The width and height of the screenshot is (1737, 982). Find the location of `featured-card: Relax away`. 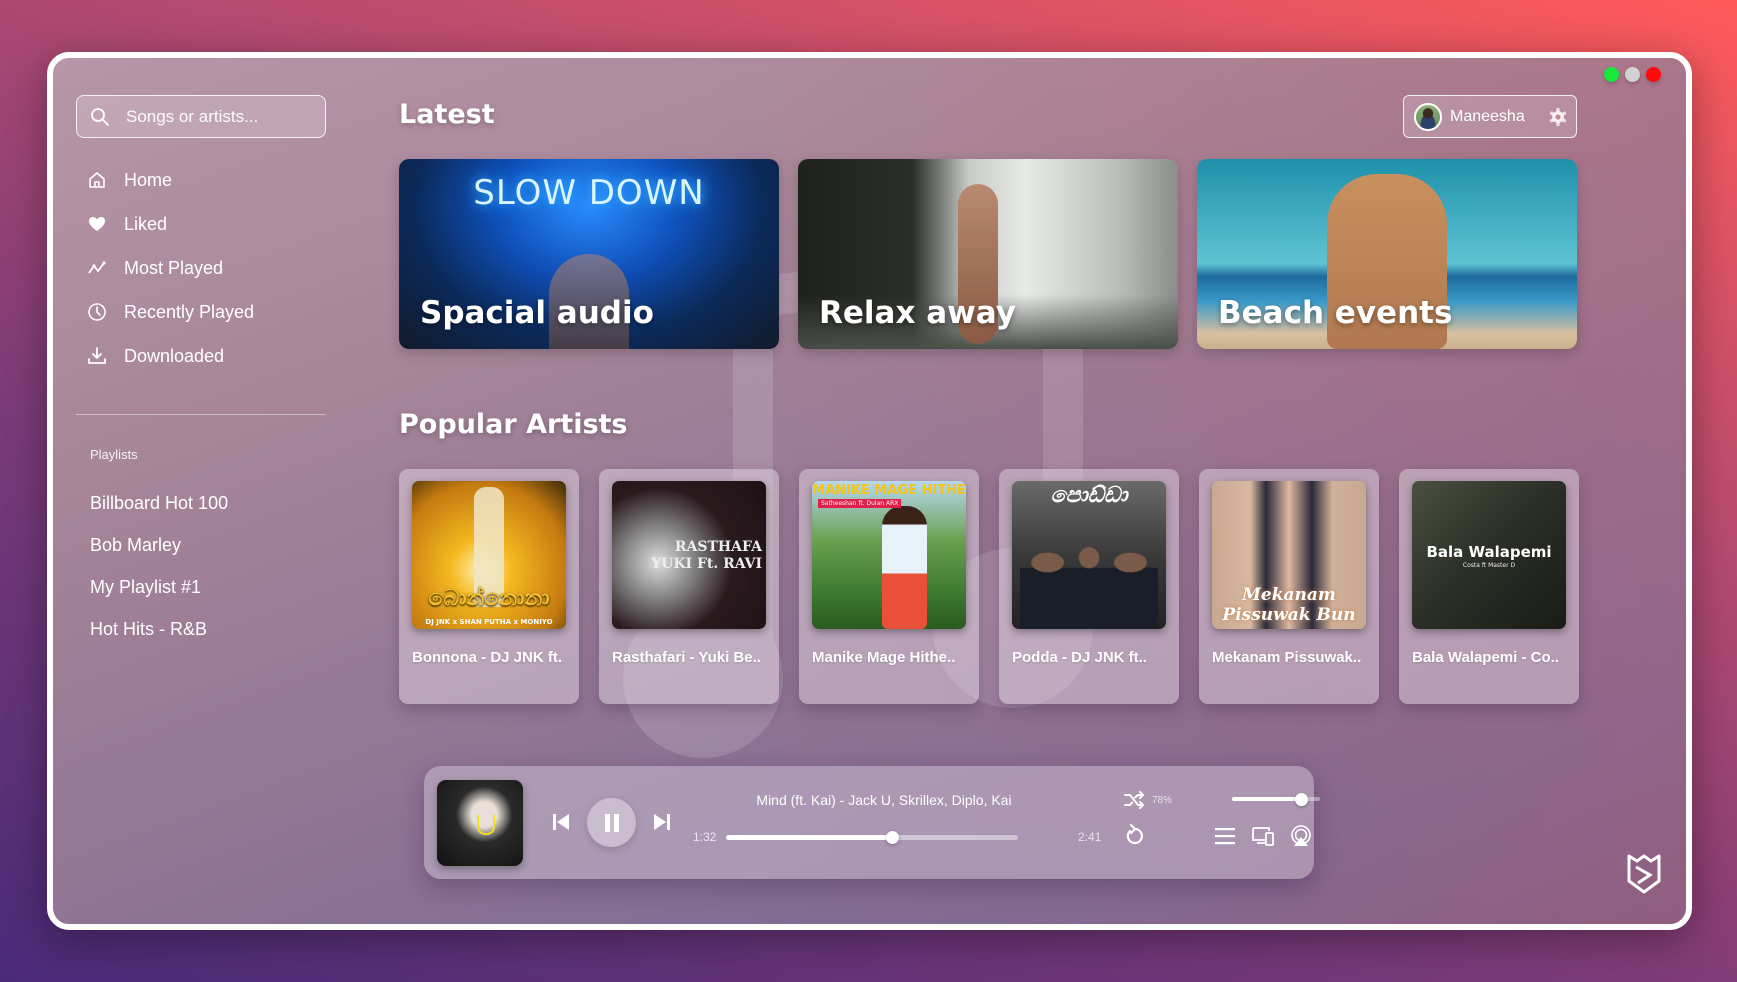

featured-card: Relax away is located at coordinates (988, 254).